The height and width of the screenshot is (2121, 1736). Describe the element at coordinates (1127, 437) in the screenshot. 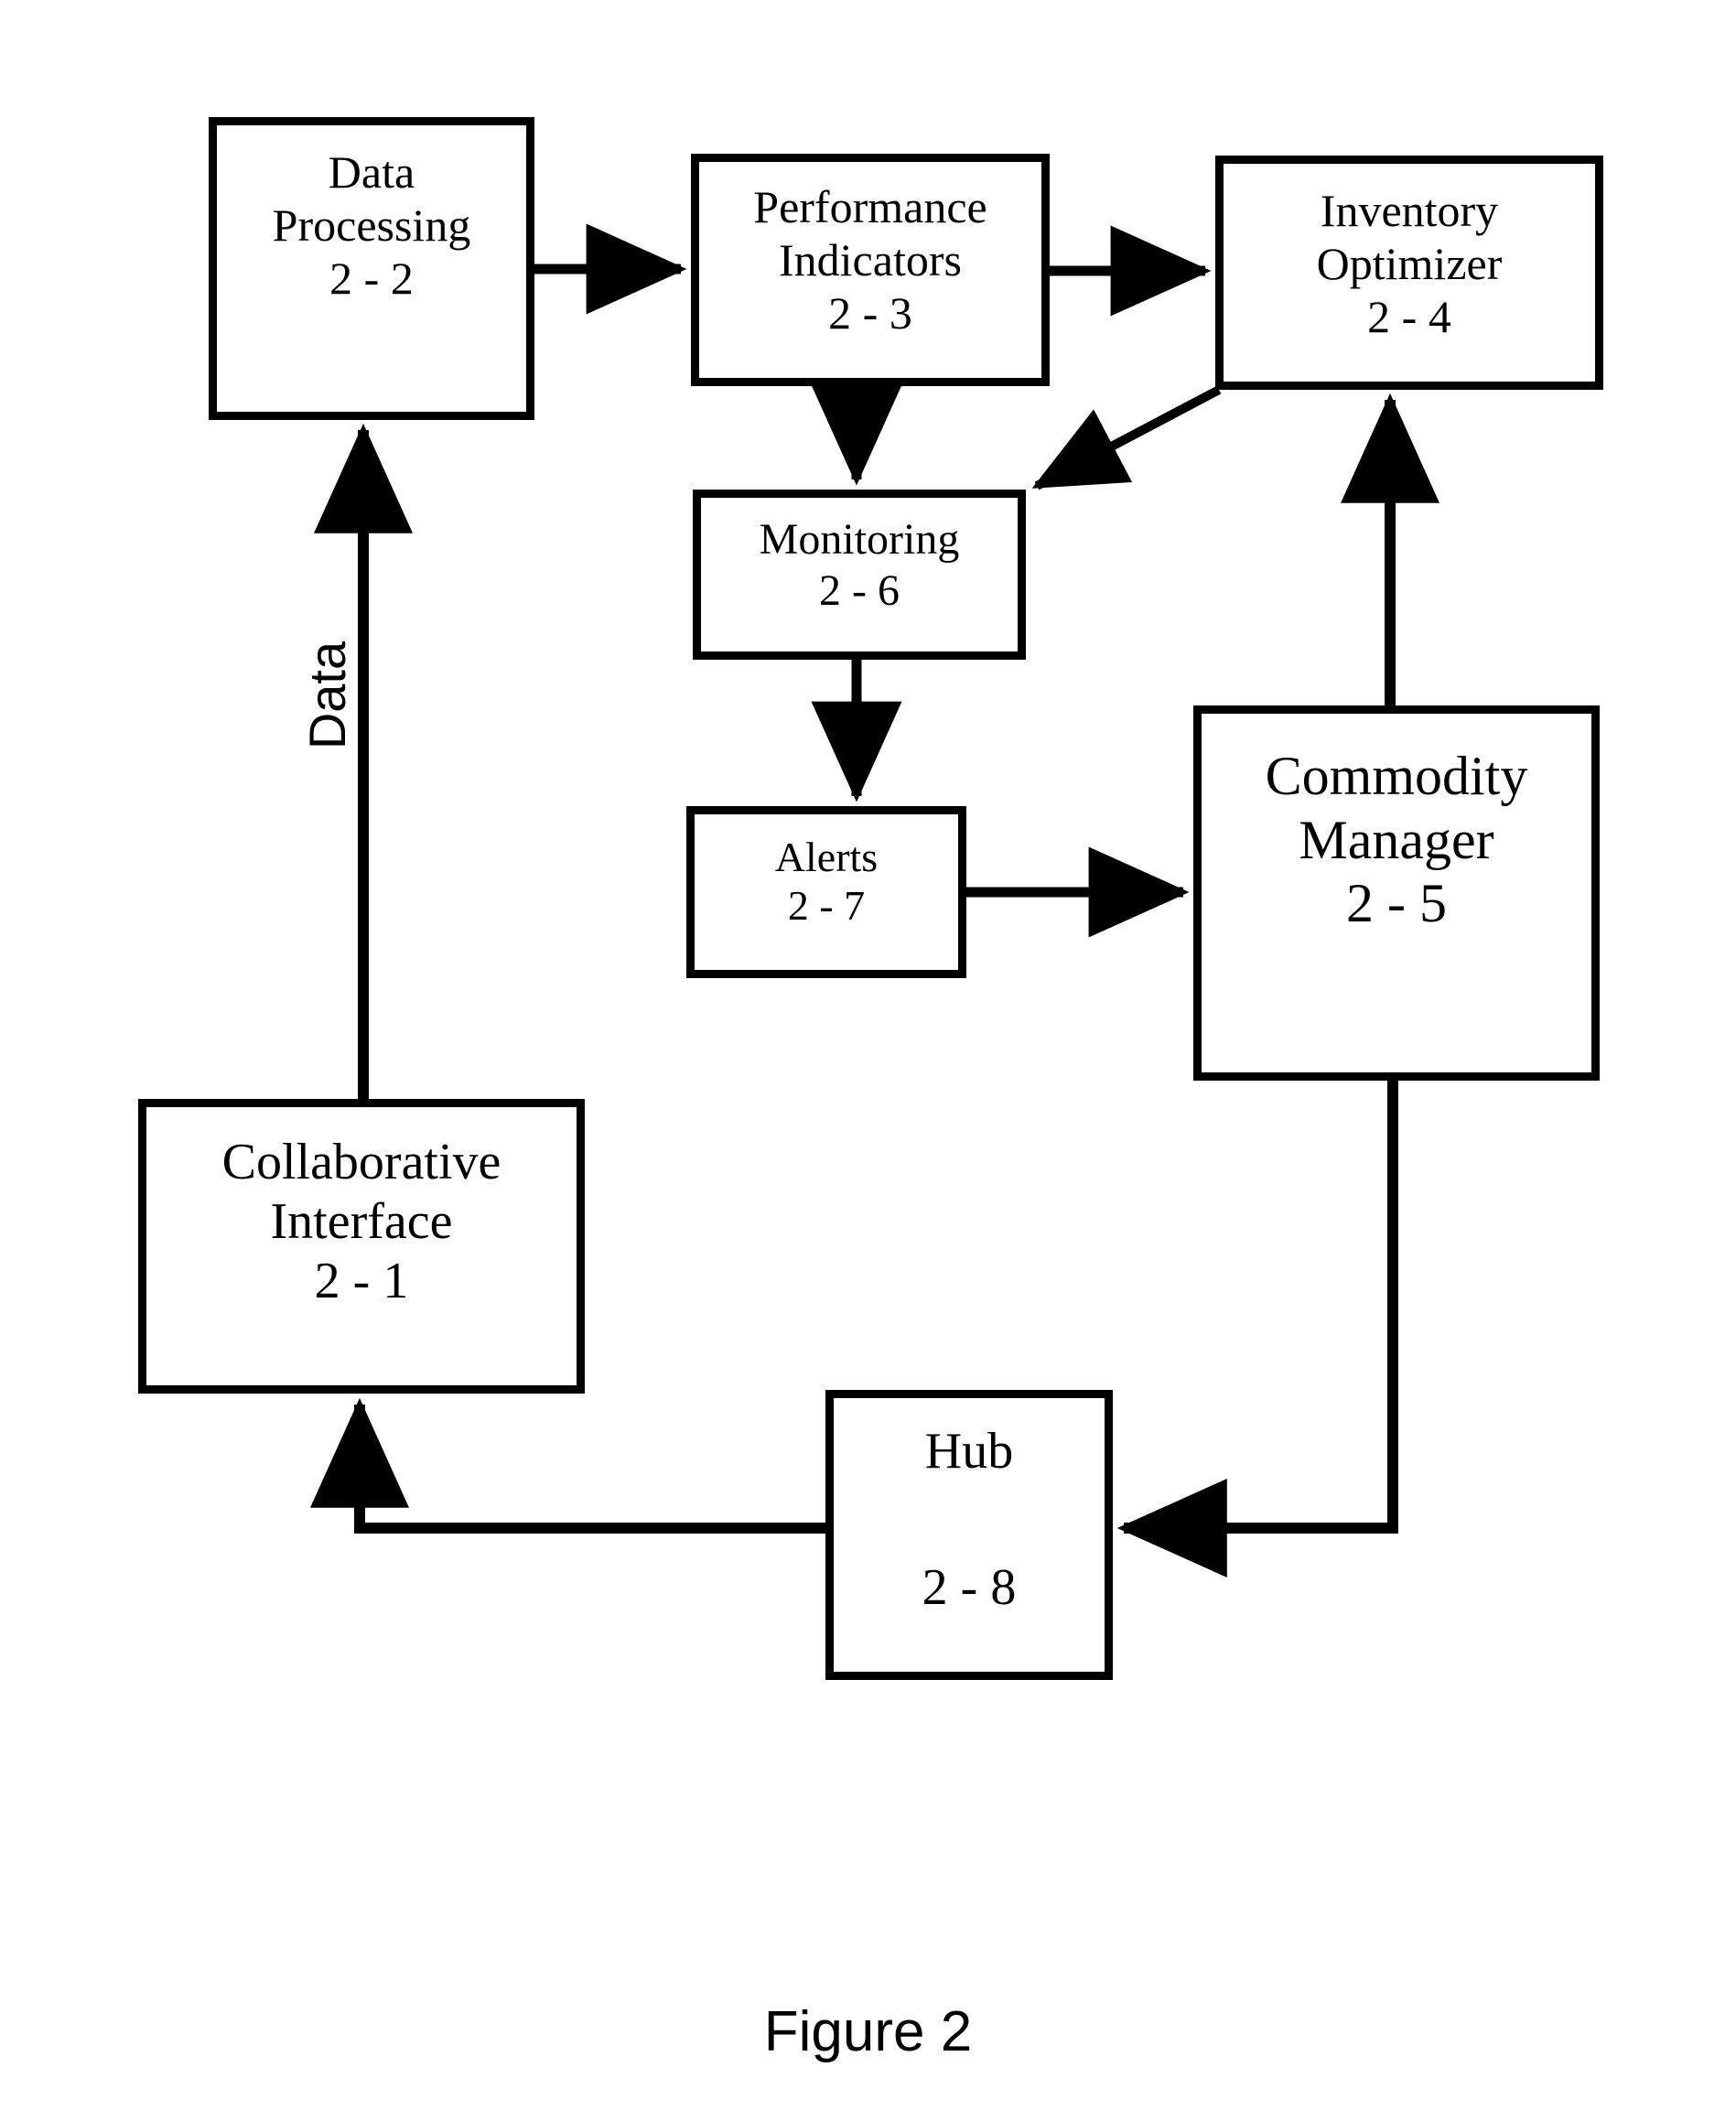

I see `edge-inventory-optimizer-to-monitoring` at that location.